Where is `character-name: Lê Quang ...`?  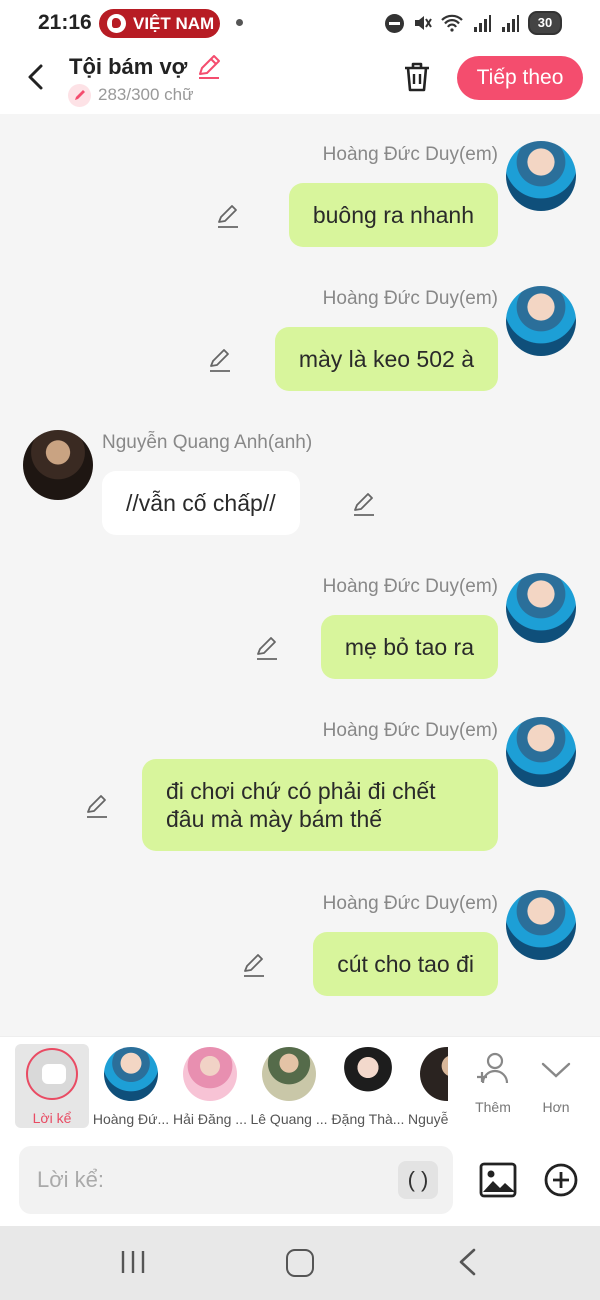
character-name: Lê Quang ... is located at coordinates (289, 1119).